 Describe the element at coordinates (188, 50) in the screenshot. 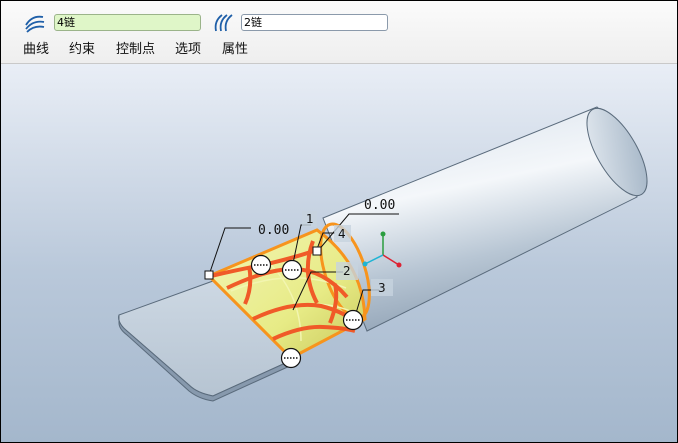

I see `tab-options: 选项` at that location.